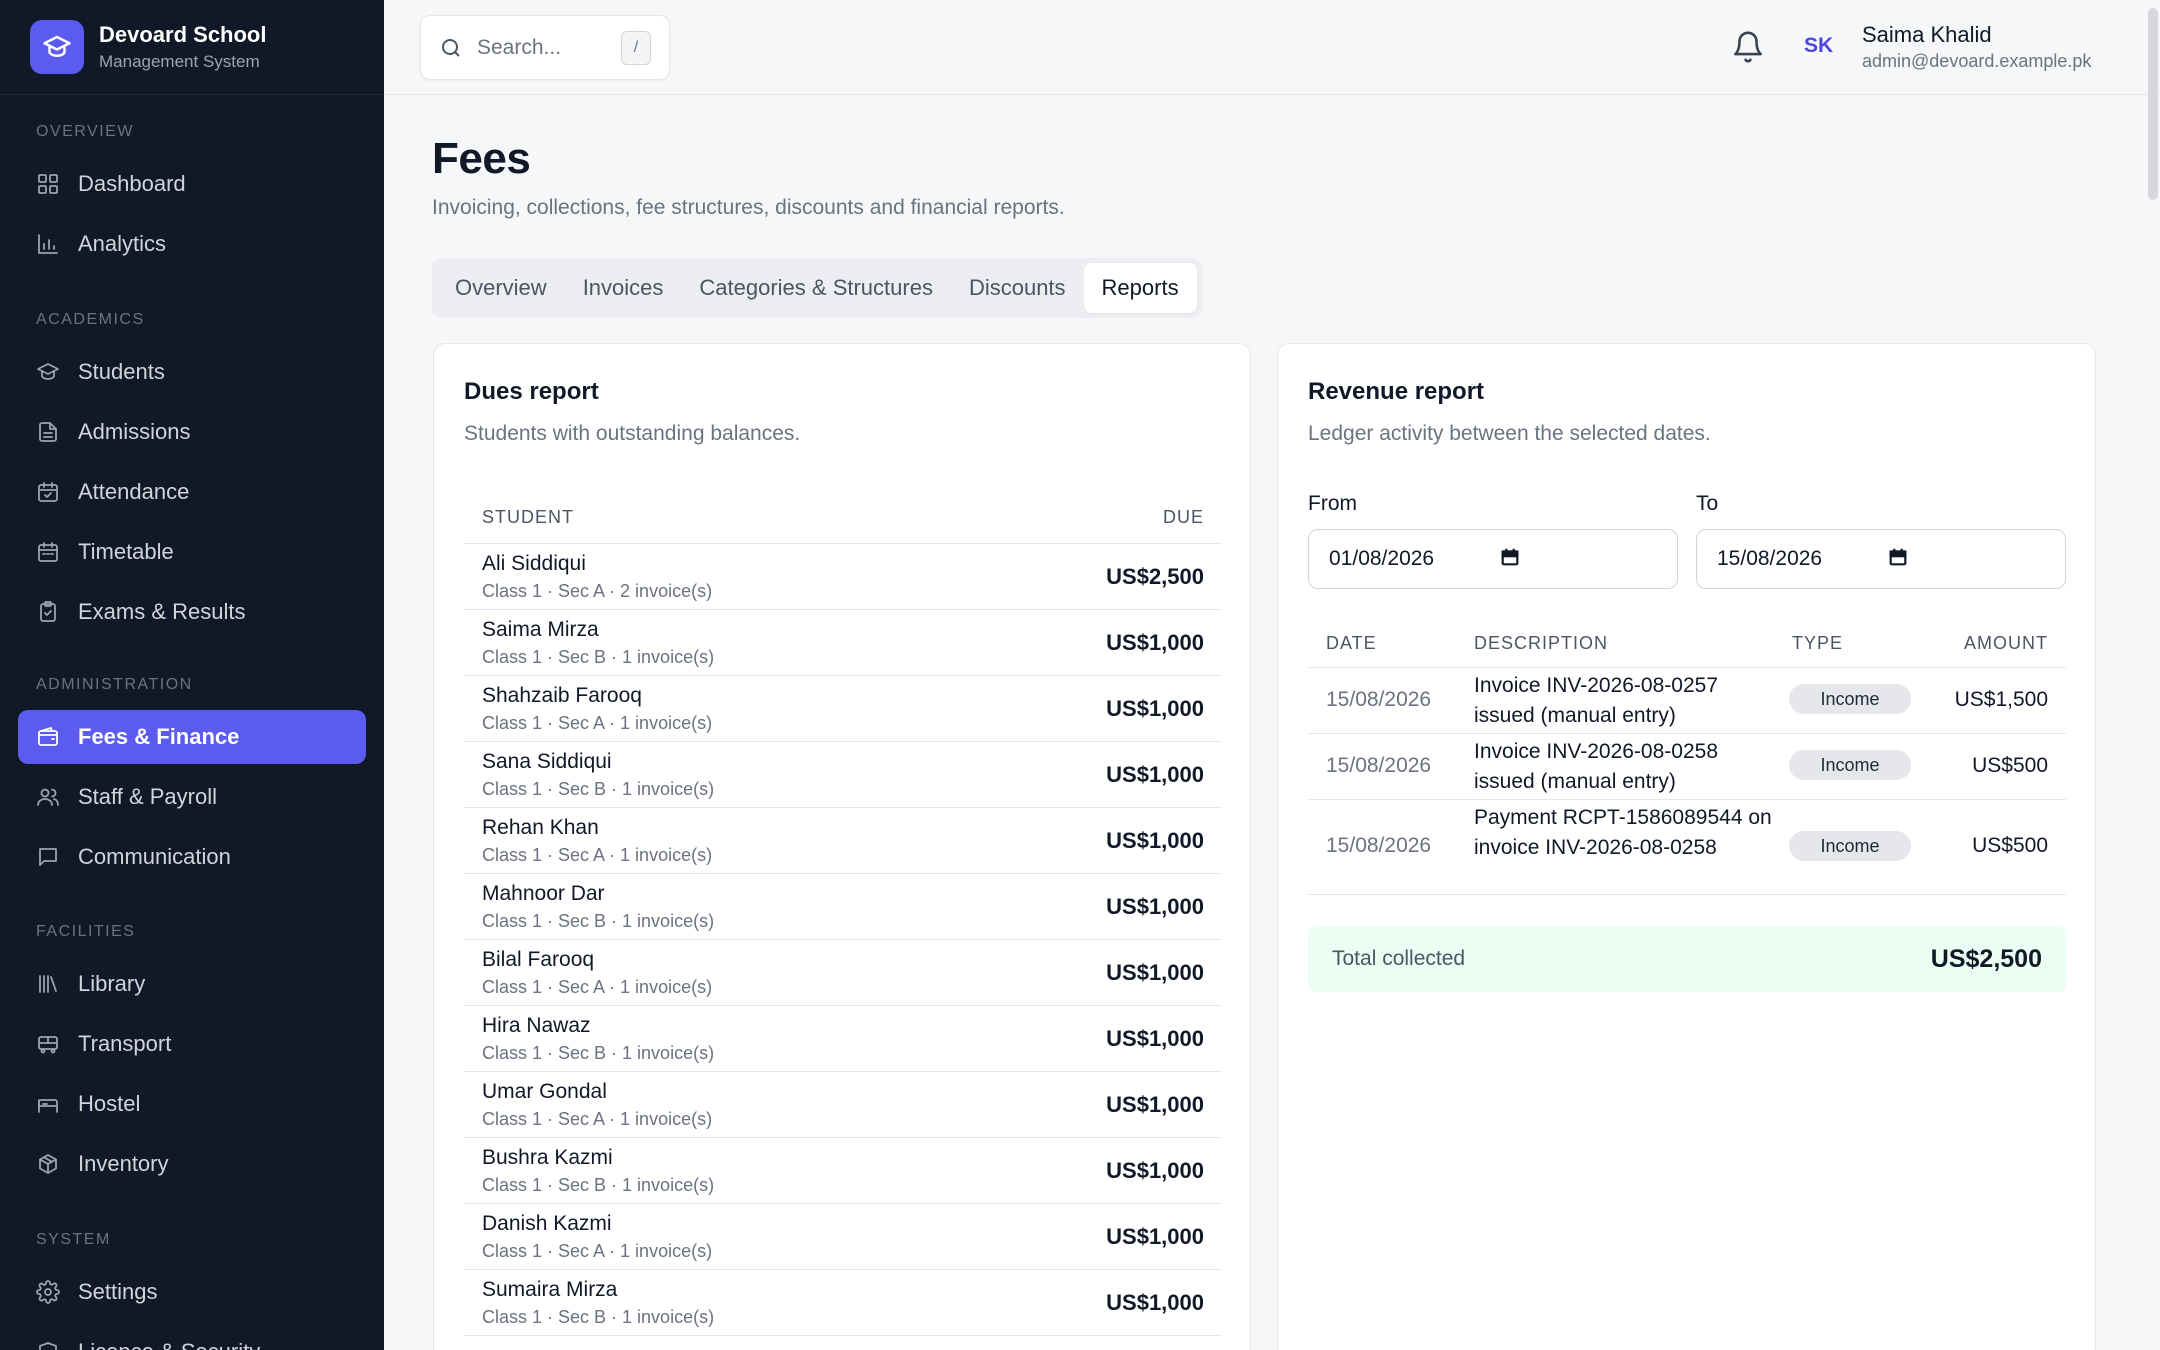  What do you see at coordinates (73, 1239) in the screenshot?
I see `nav-section-system: System` at bounding box center [73, 1239].